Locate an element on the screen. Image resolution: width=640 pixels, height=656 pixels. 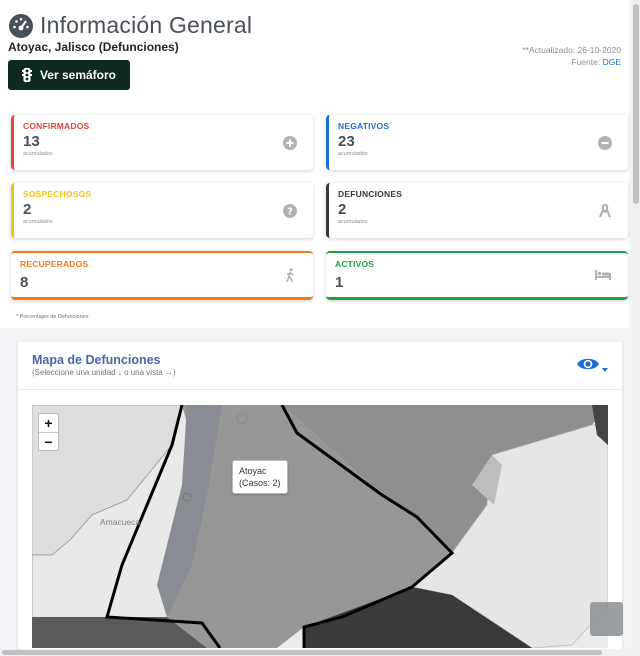
update-info: **Actualizado: 26-10-2020 Fuente: DGE is located at coordinates (571, 56).